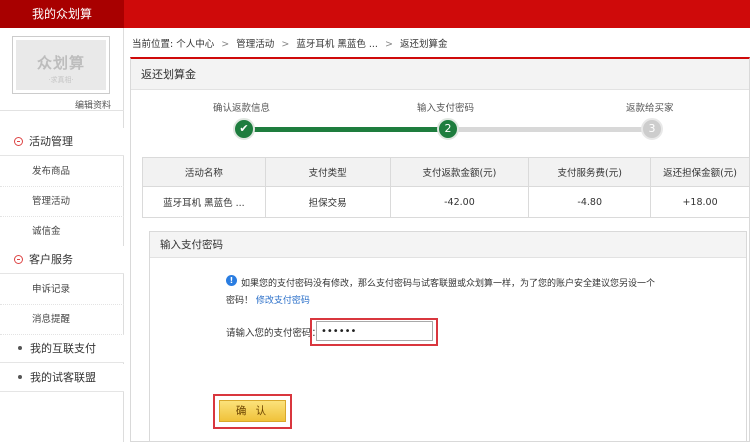 This screenshot has width=750, height=442. I want to click on sidebar-group-alliance: 我的试客联盟, so click(62, 378).